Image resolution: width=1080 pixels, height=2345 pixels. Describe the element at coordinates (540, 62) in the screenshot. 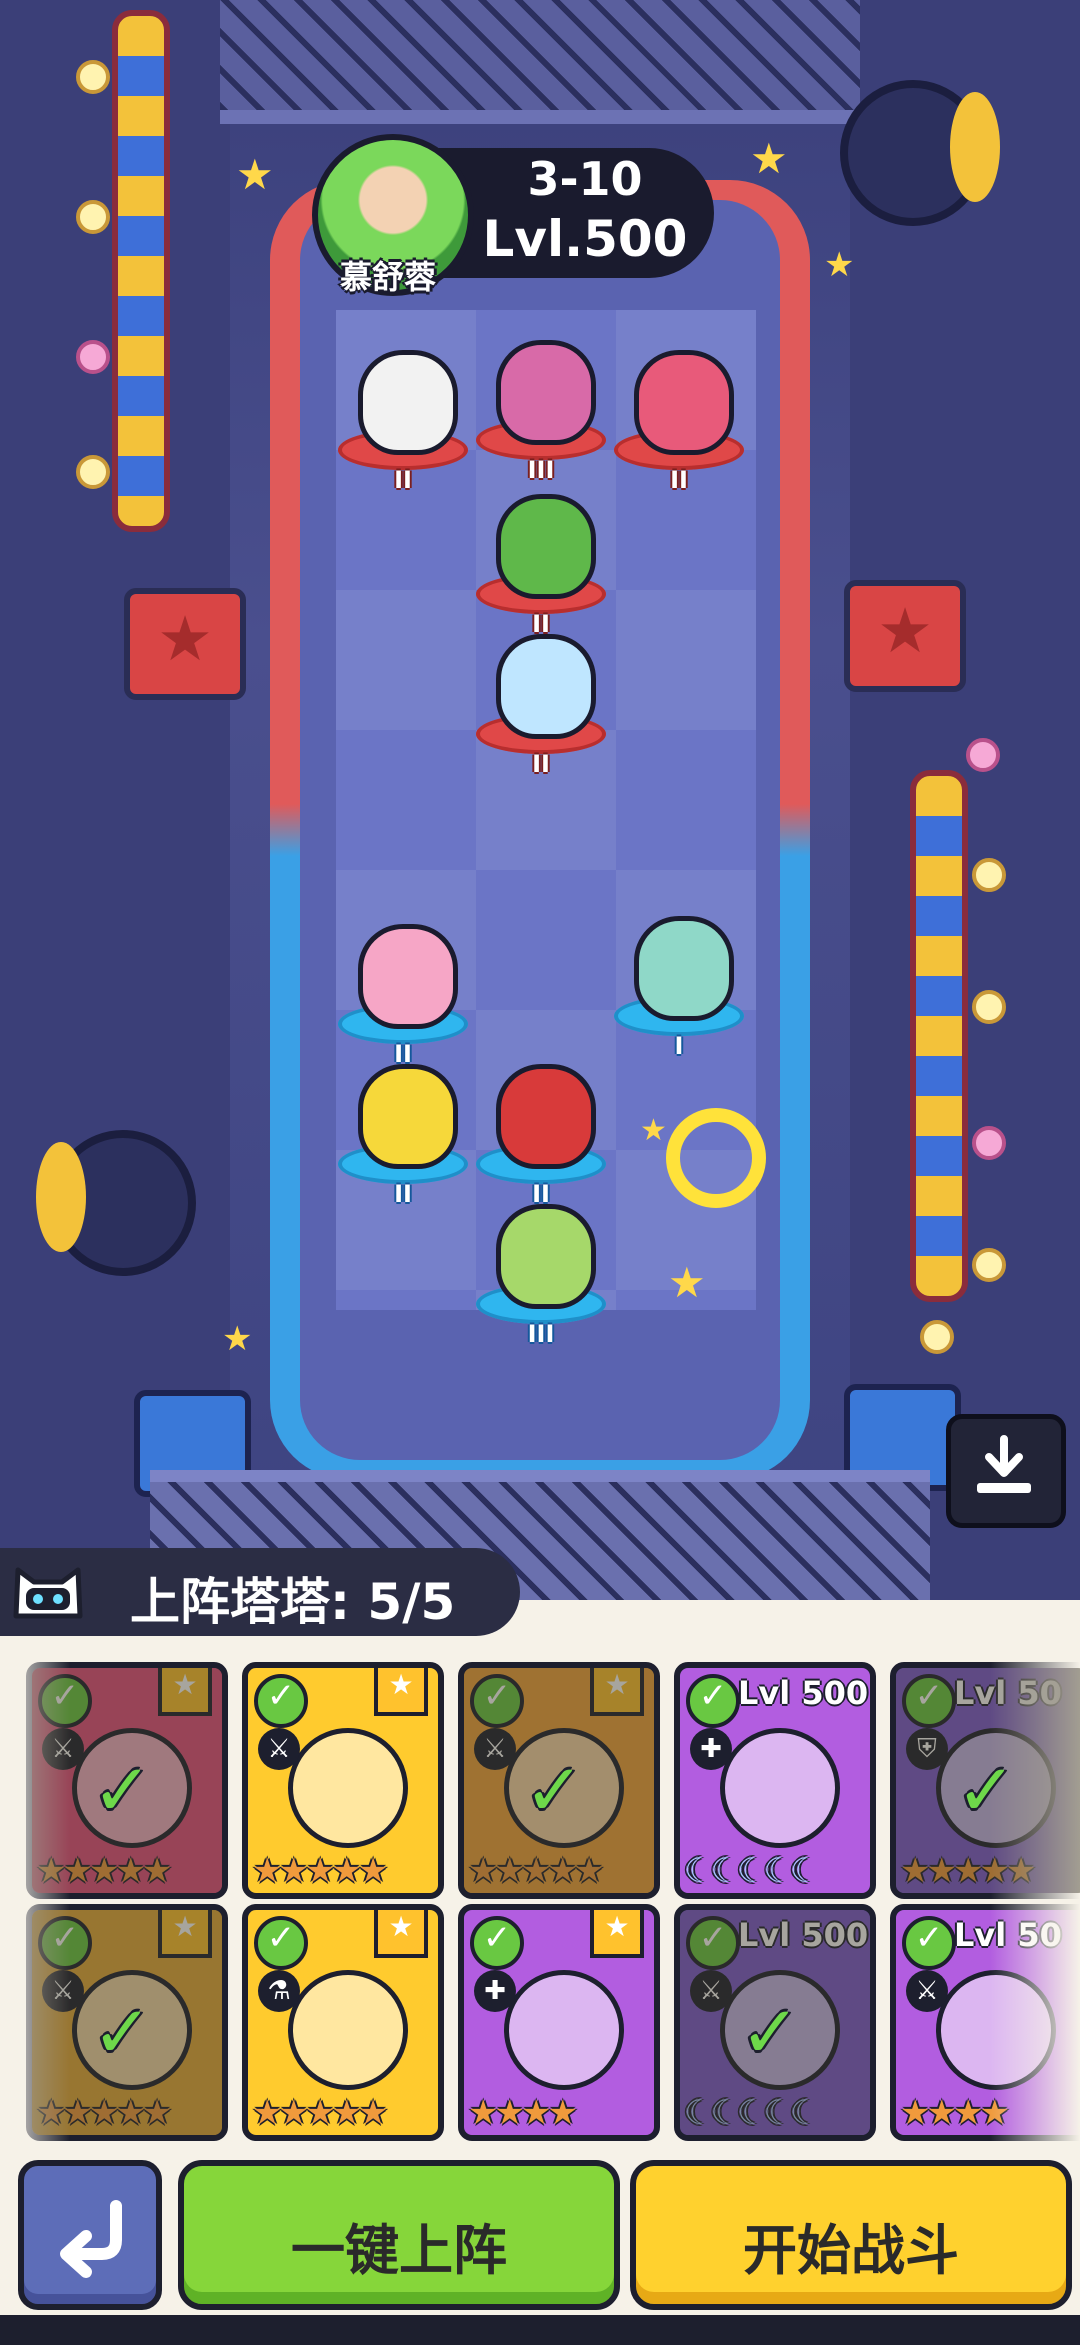

I see `fence-top` at that location.